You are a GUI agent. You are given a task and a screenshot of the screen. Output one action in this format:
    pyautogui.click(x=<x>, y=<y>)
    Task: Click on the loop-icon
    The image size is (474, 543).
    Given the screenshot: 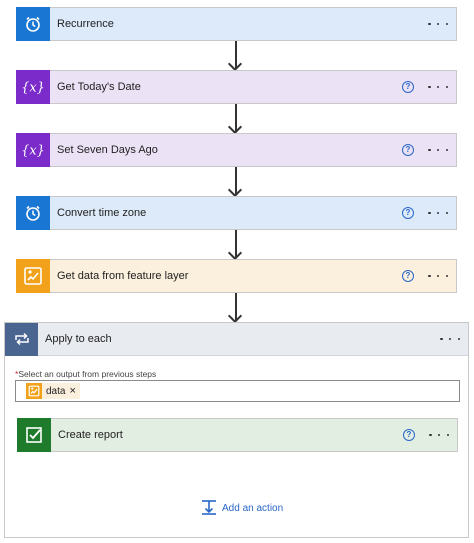 What is the action you would take?
    pyautogui.click(x=21, y=339)
    